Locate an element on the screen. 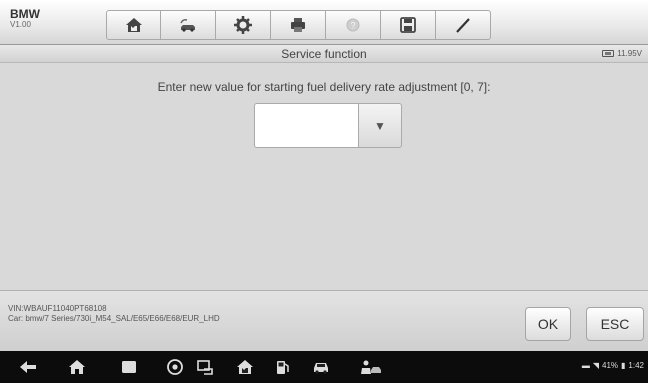 The image size is (648, 383). help-button: ? is located at coordinates (353, 25).